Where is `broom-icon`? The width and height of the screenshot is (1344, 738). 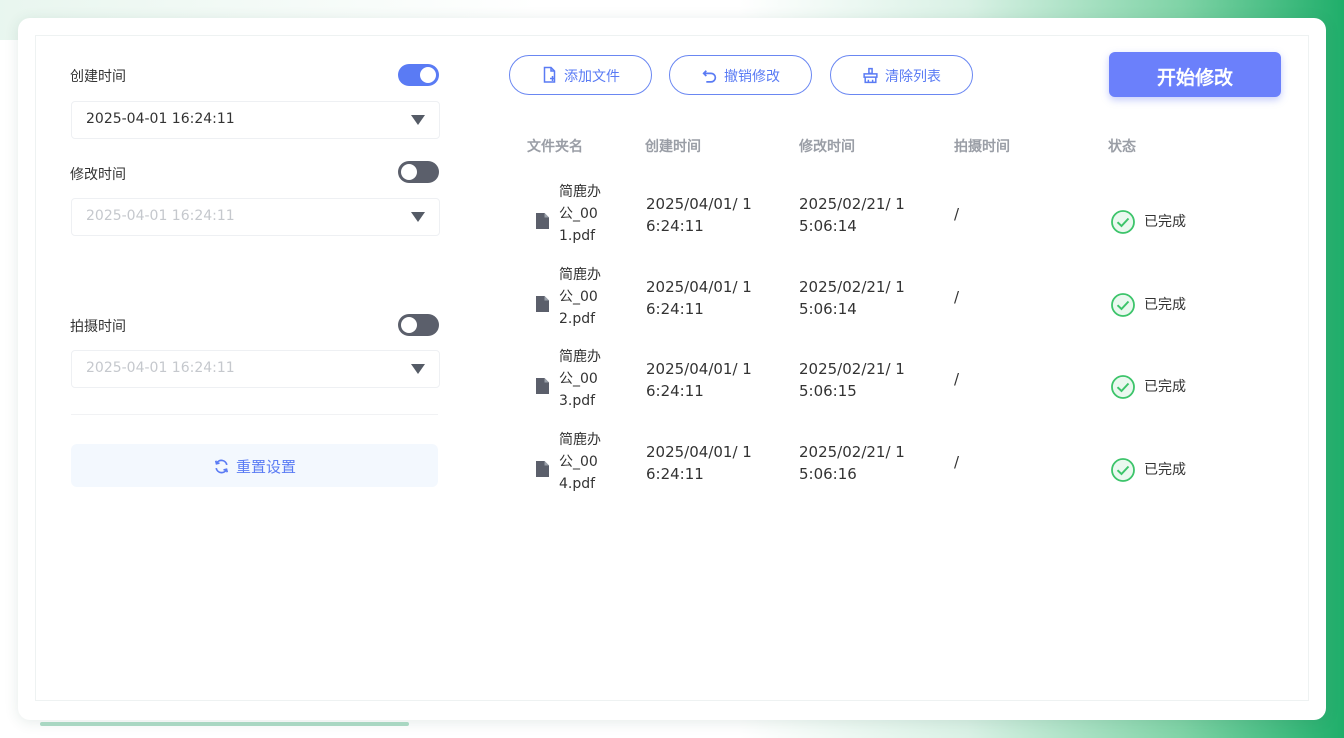 broom-icon is located at coordinates (870, 75).